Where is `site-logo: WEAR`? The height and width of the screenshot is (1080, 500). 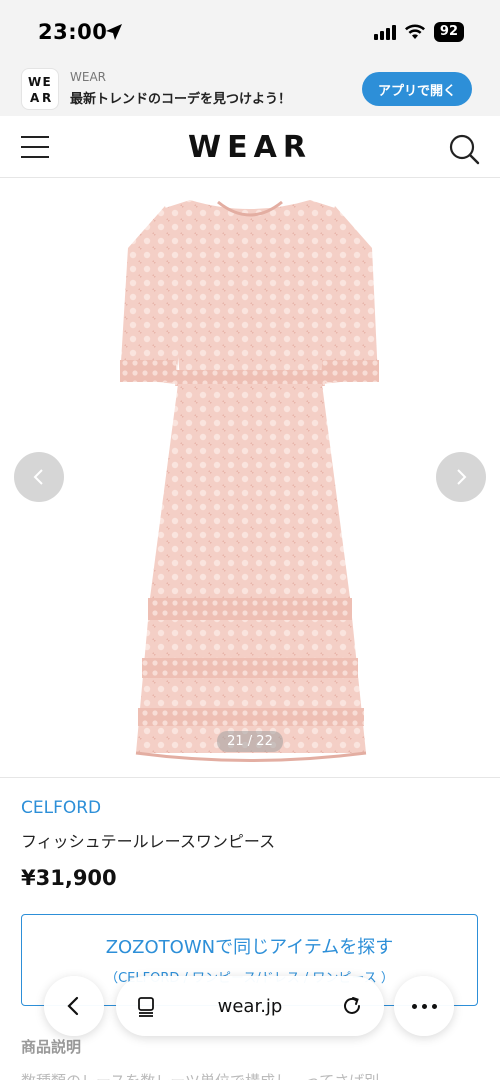 site-logo: WEAR is located at coordinates (250, 147).